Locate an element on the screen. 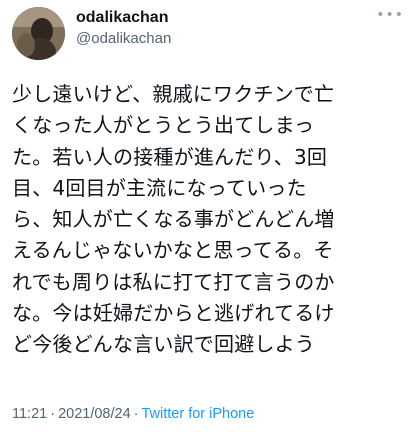 The width and height of the screenshot is (419, 432). avatar is located at coordinates (38, 33).